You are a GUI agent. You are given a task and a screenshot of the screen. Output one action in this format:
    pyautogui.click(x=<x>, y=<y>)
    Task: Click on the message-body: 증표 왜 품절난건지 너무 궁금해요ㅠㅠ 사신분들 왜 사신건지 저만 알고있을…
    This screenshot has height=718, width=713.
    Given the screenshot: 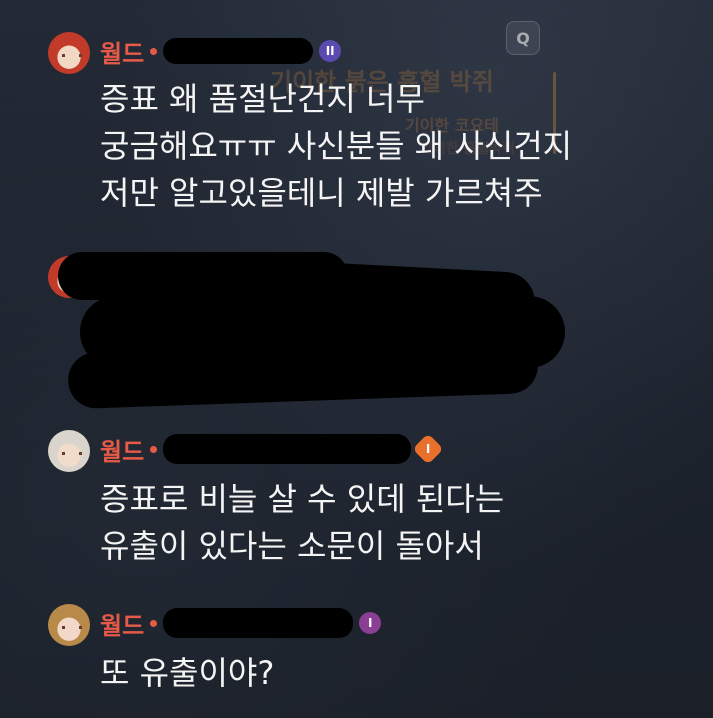 What is the action you would take?
    pyautogui.click(x=336, y=146)
    